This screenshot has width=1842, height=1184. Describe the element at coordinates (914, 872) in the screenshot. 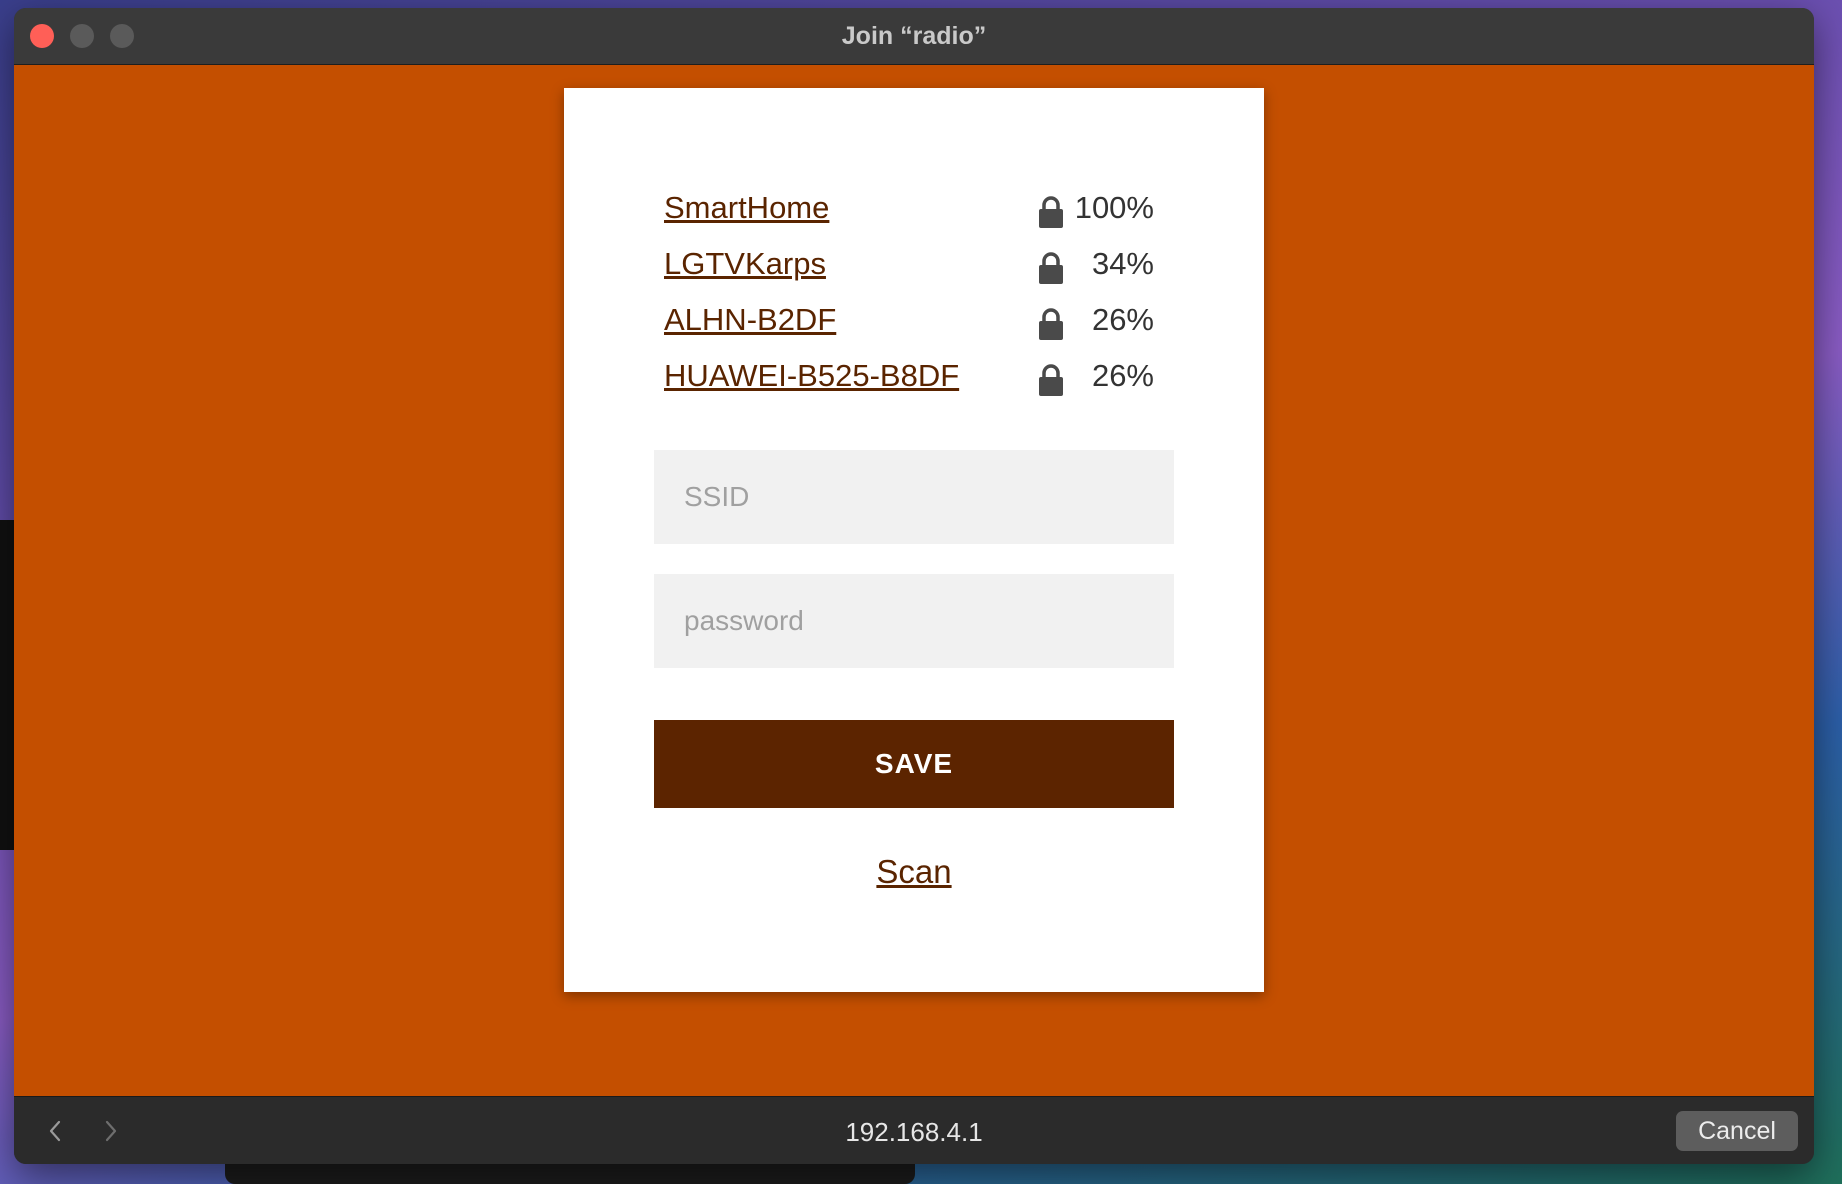

I see `scan-link: Scan` at that location.